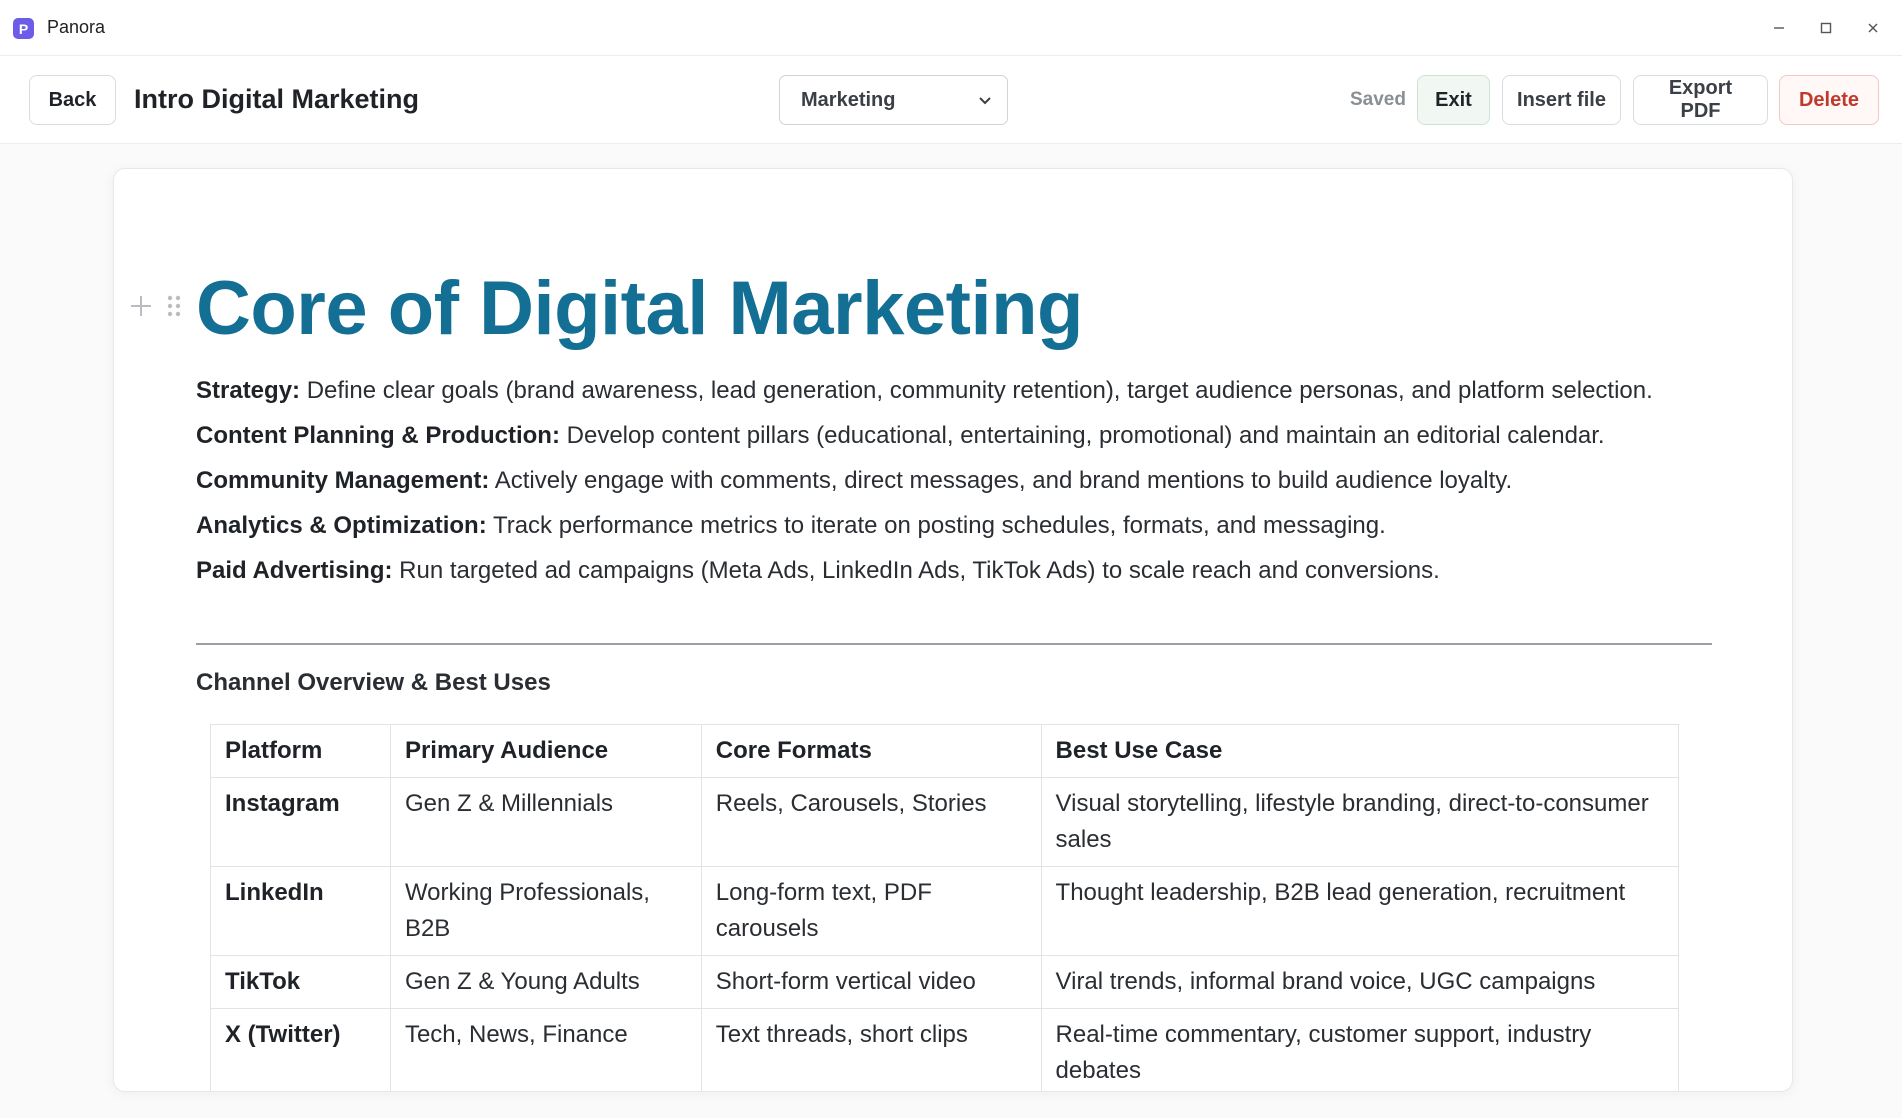  What do you see at coordinates (300, 982) in the screenshot?
I see `table-cell: TikTok` at bounding box center [300, 982].